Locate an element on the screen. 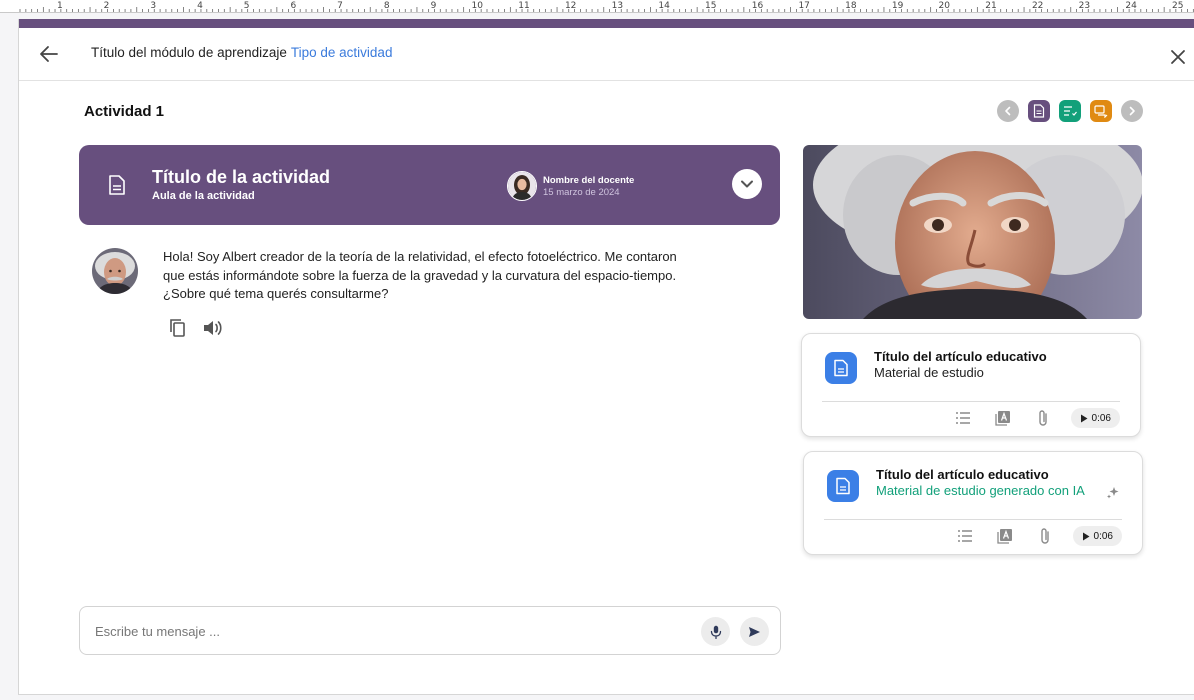  ruler-number: 19 is located at coordinates (898, 6).